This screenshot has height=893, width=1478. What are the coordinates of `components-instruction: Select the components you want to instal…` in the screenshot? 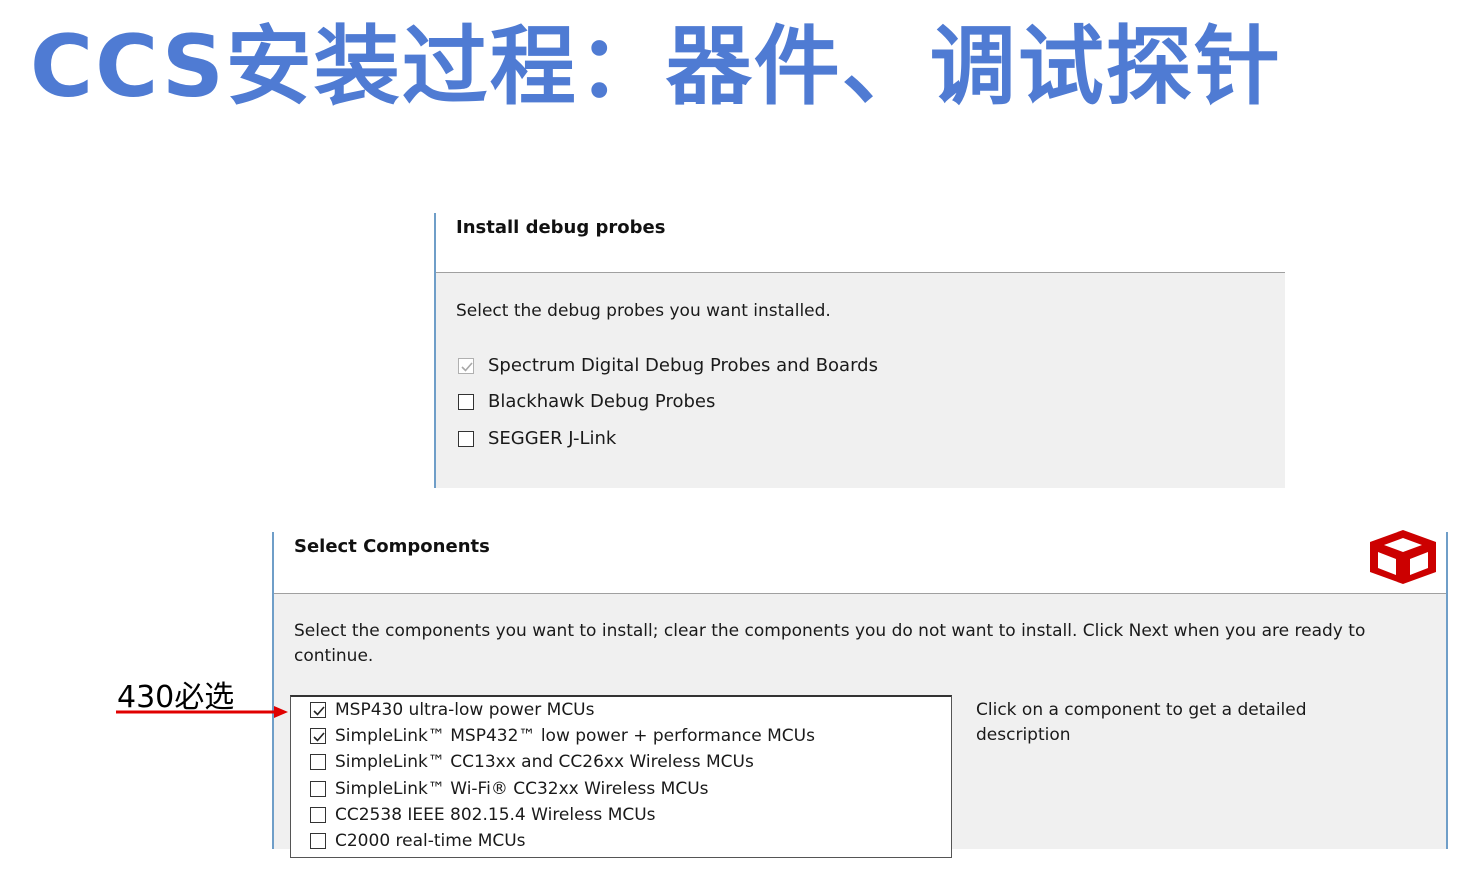 It's located at (830, 643).